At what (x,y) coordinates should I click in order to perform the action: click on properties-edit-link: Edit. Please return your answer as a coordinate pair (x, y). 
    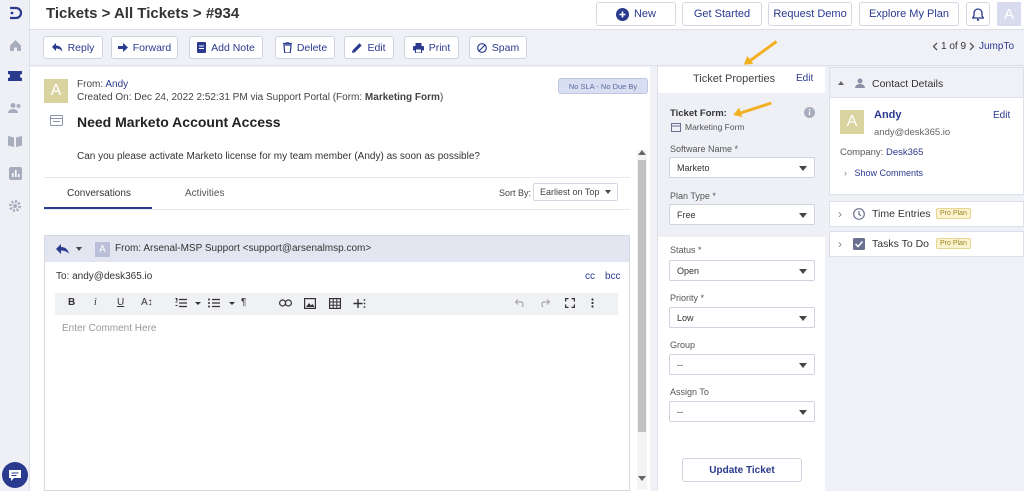
    Looking at the image, I should click on (804, 78).